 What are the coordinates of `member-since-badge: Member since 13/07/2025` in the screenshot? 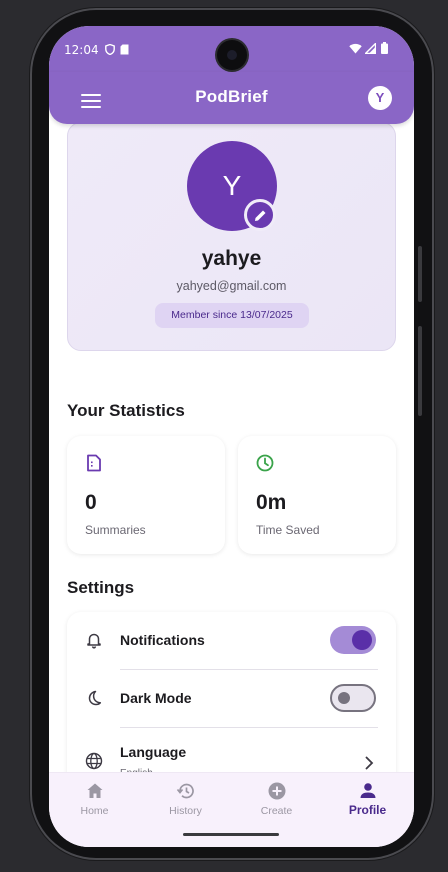 It's located at (232, 315).